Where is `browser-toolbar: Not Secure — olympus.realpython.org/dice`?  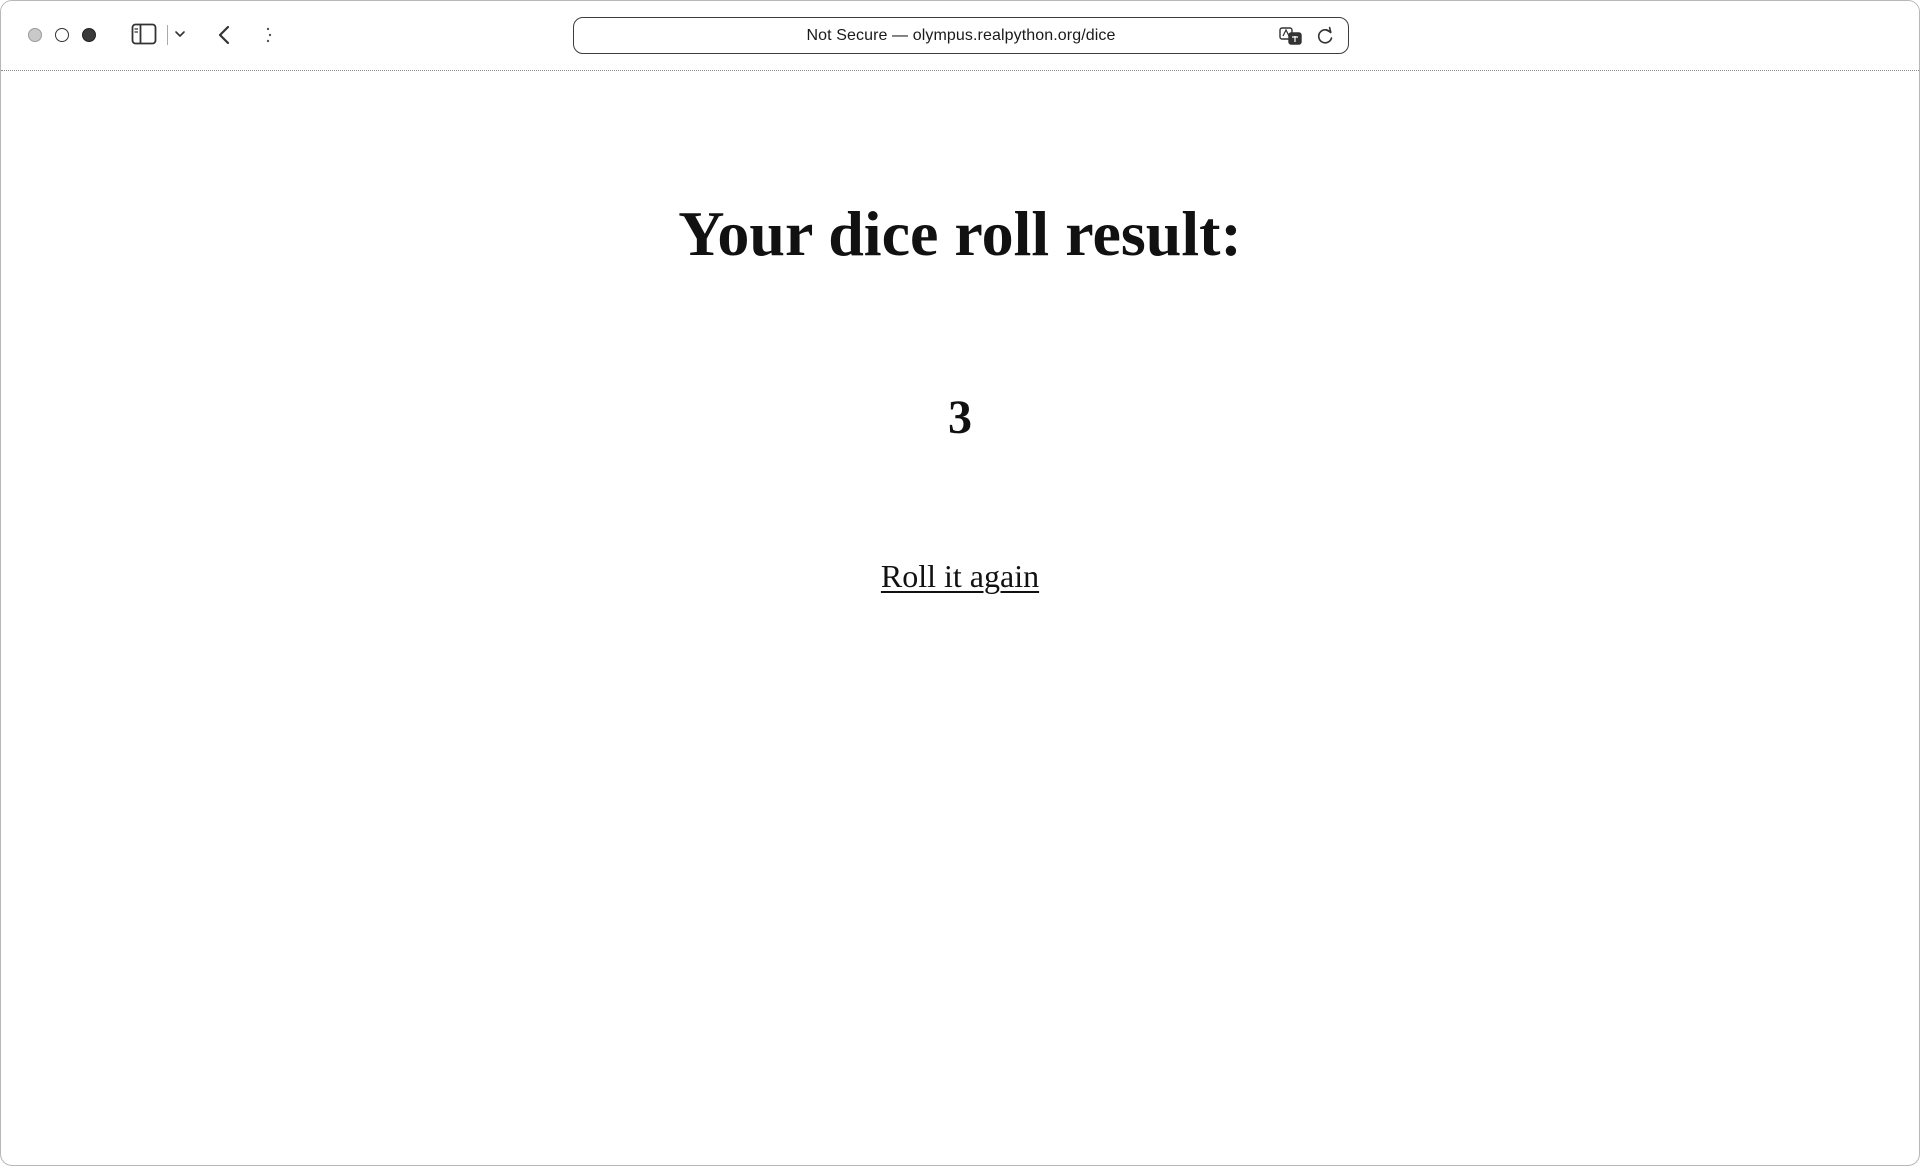
browser-toolbar: Not Secure — olympus.realpython.org/dice is located at coordinates (960, 36).